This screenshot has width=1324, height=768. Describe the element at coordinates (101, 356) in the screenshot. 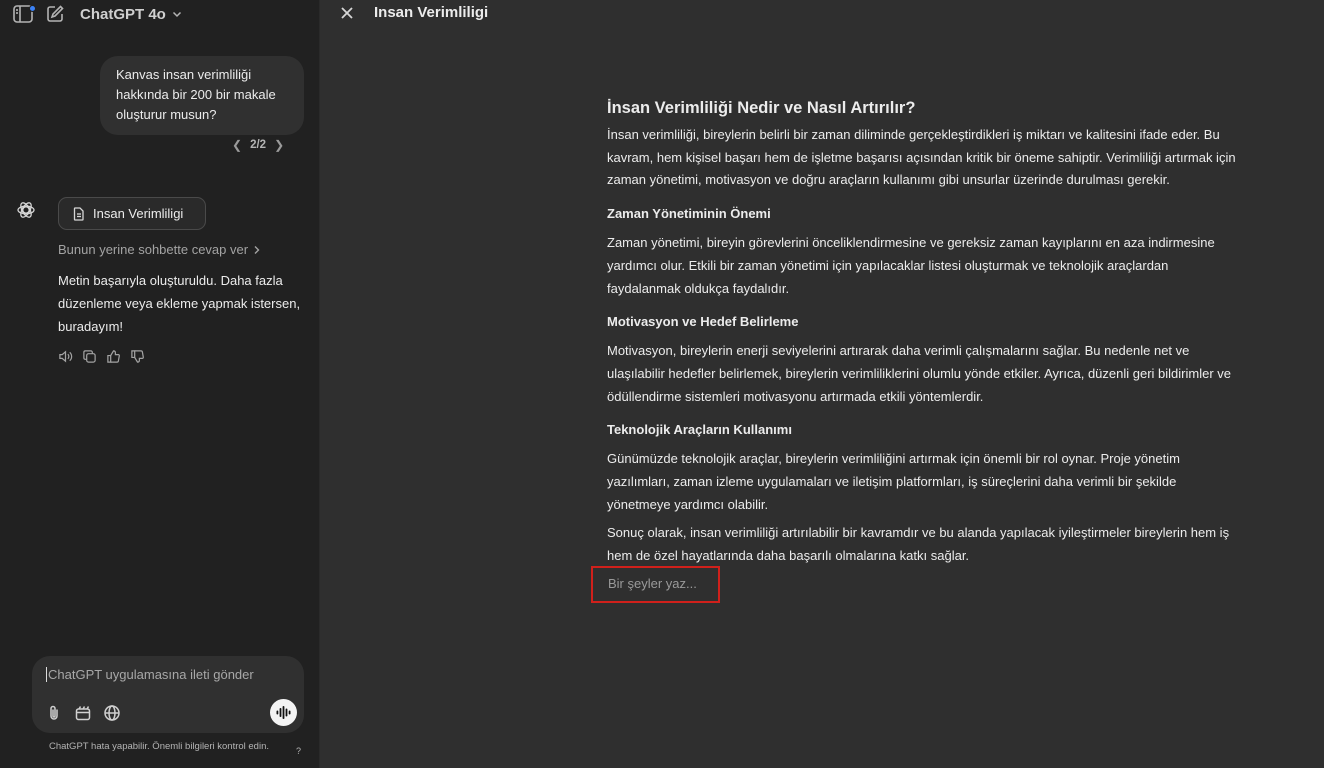

I see `message-actions` at that location.